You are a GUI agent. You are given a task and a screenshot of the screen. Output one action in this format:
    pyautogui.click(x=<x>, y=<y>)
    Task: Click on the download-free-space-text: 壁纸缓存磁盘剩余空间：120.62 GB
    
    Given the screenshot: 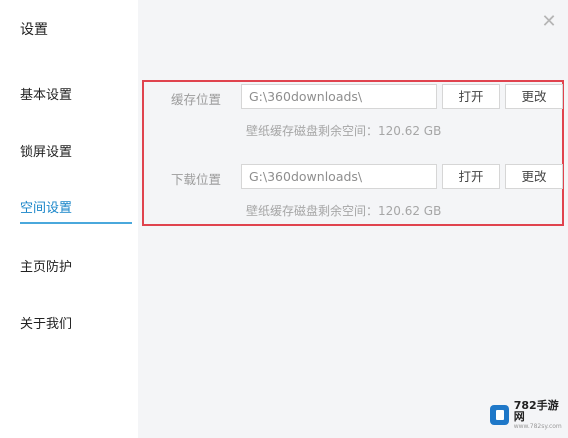 What is the action you would take?
    pyautogui.click(x=344, y=211)
    